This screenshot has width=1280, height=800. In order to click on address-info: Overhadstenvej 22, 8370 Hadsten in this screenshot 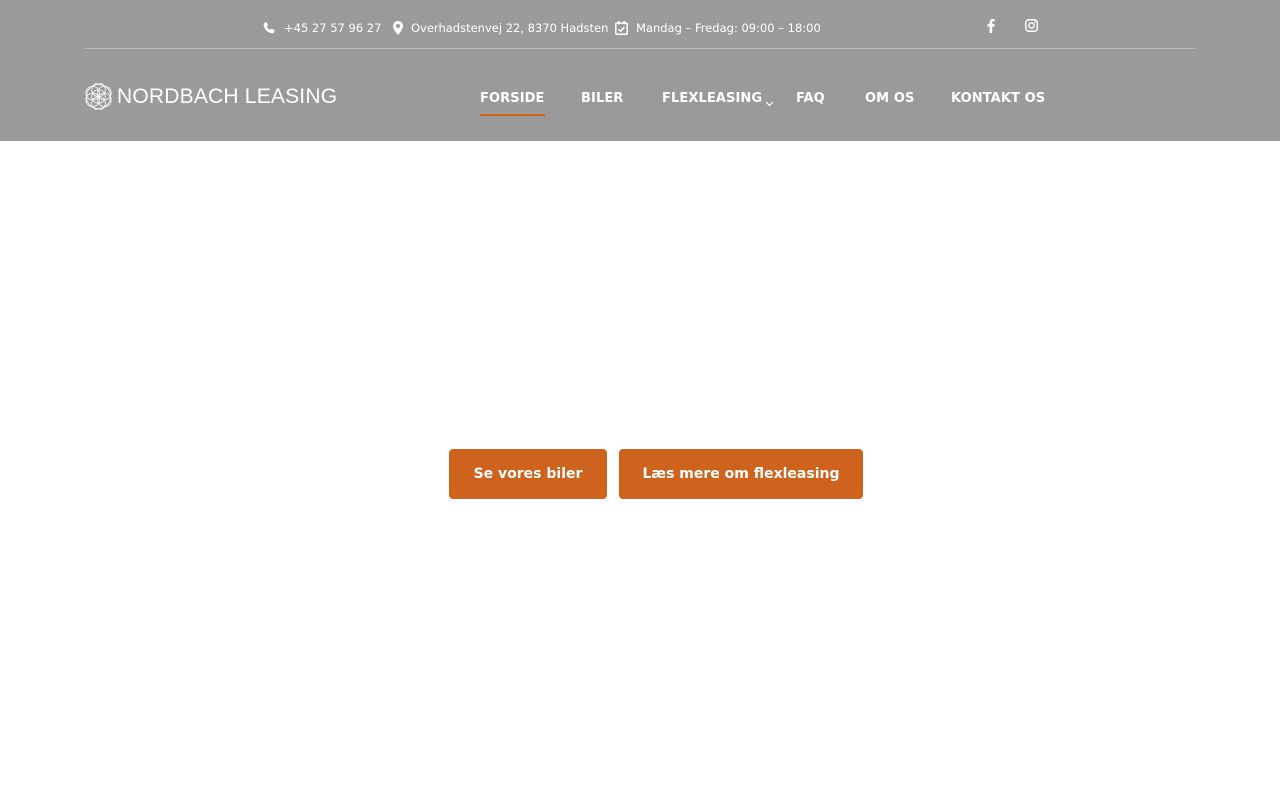, I will do `click(500, 28)`.